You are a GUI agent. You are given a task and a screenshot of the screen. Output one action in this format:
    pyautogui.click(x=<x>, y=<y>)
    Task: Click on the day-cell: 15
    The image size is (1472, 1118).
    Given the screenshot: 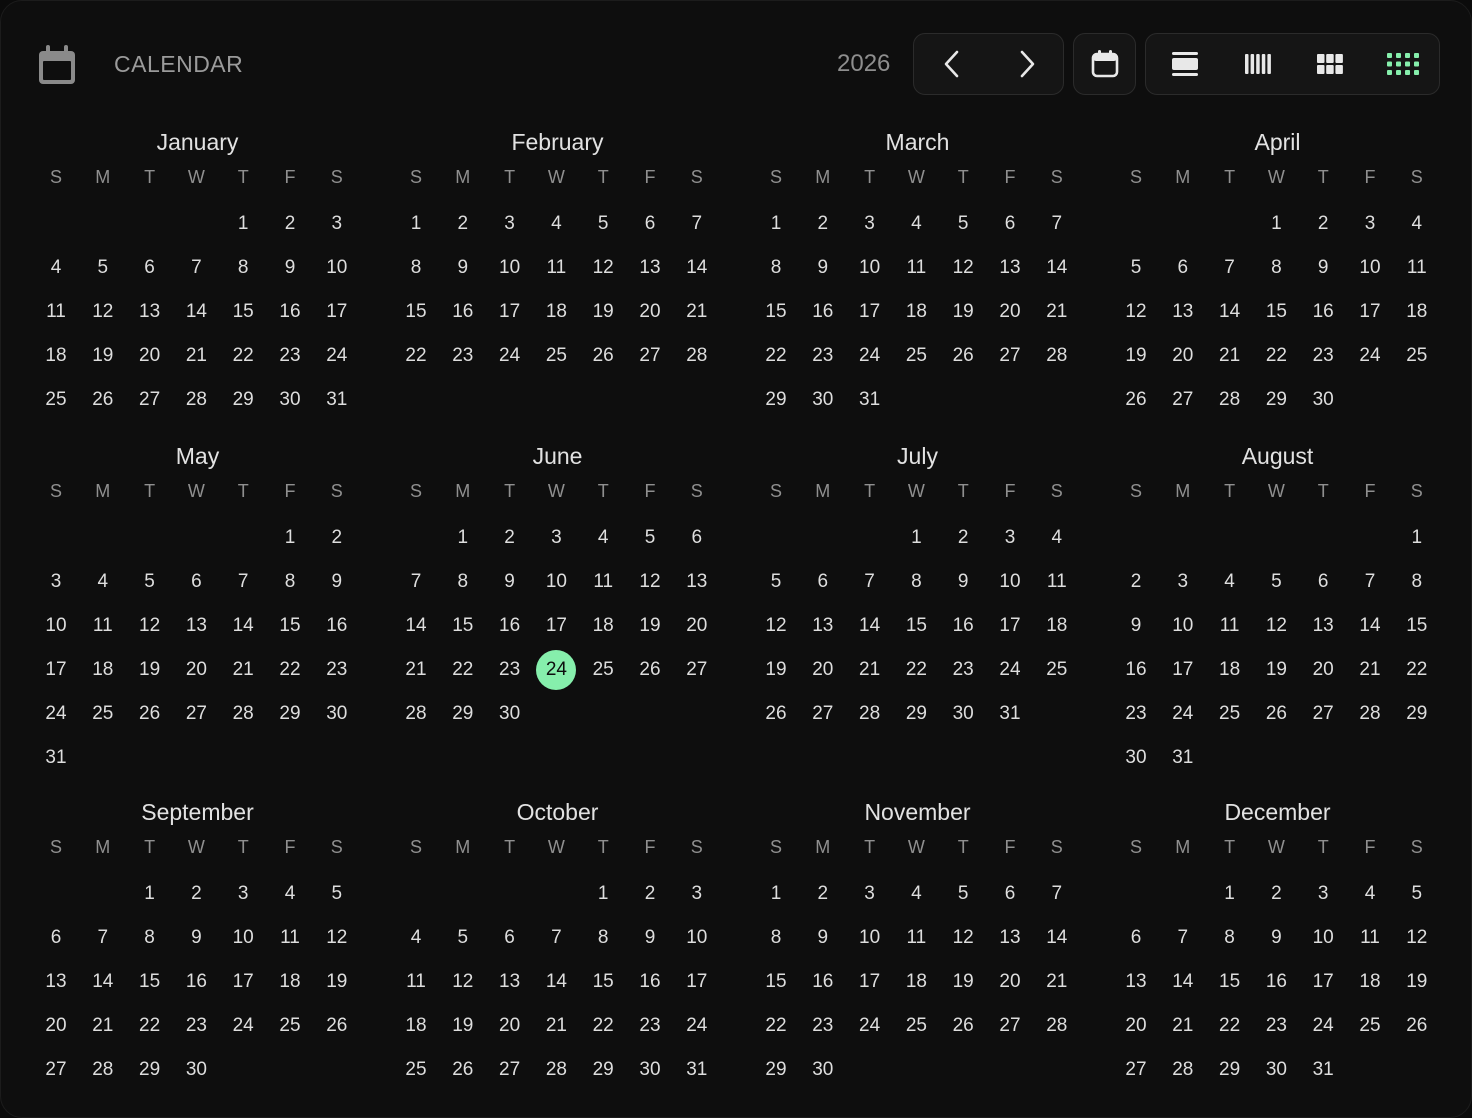 What is the action you would take?
    pyautogui.click(x=776, y=982)
    